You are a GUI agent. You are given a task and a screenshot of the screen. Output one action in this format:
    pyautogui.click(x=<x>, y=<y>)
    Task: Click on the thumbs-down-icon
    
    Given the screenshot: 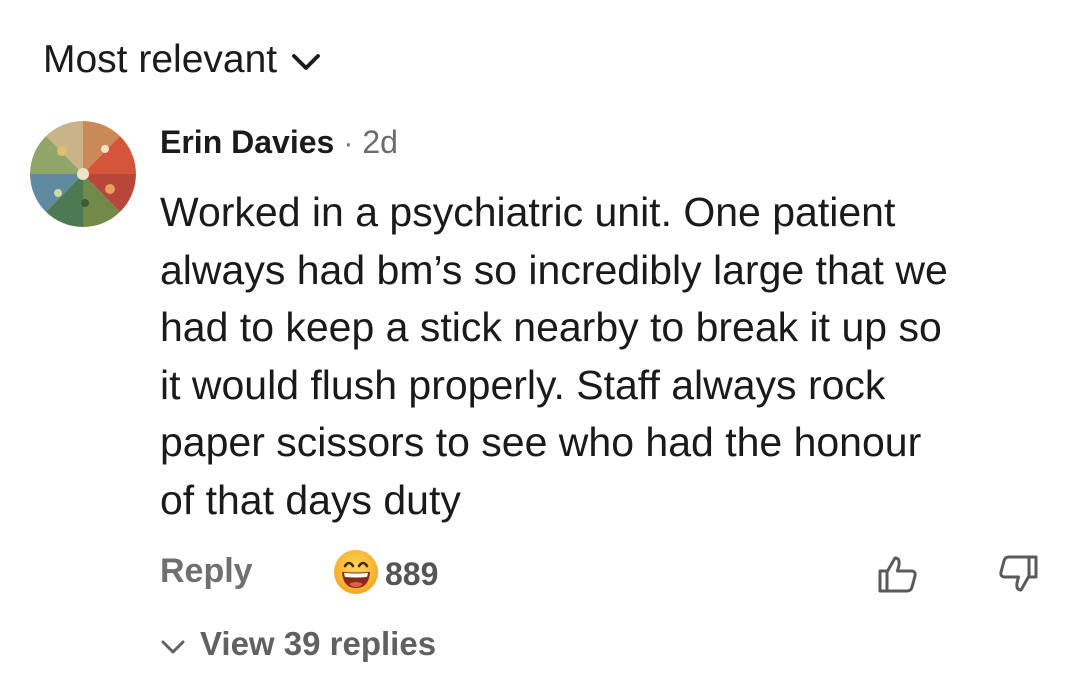 What is the action you would take?
    pyautogui.click(x=1018, y=577)
    